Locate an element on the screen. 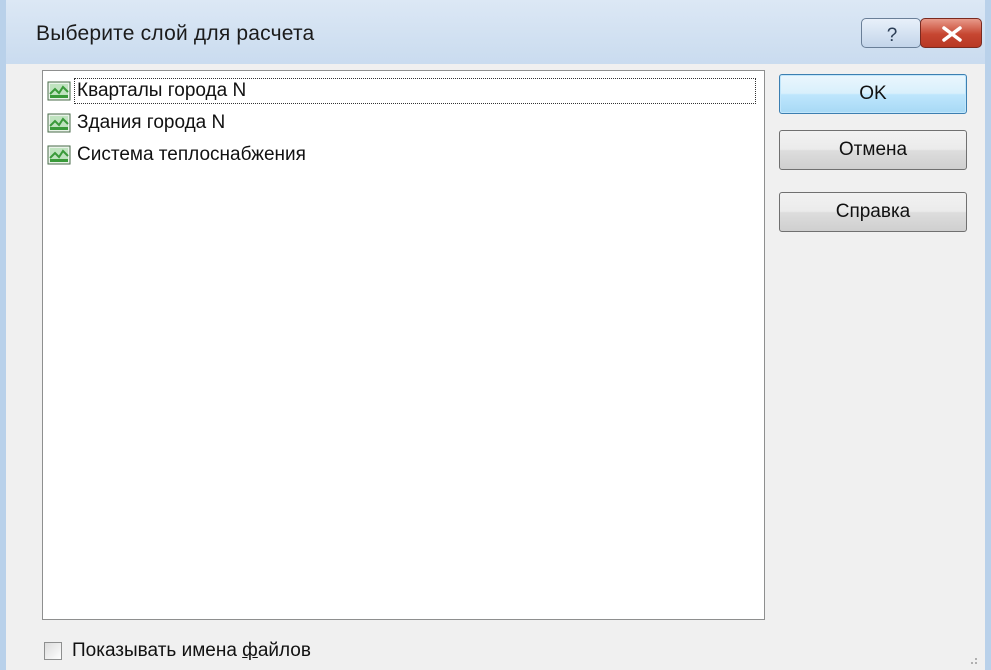  question-mark-icon: ? is located at coordinates (892, 35).